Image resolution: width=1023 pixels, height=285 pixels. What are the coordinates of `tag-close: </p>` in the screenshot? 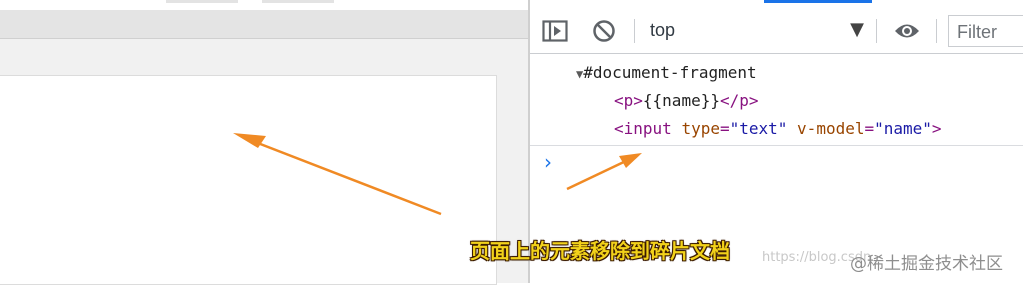 It's located at (739, 100).